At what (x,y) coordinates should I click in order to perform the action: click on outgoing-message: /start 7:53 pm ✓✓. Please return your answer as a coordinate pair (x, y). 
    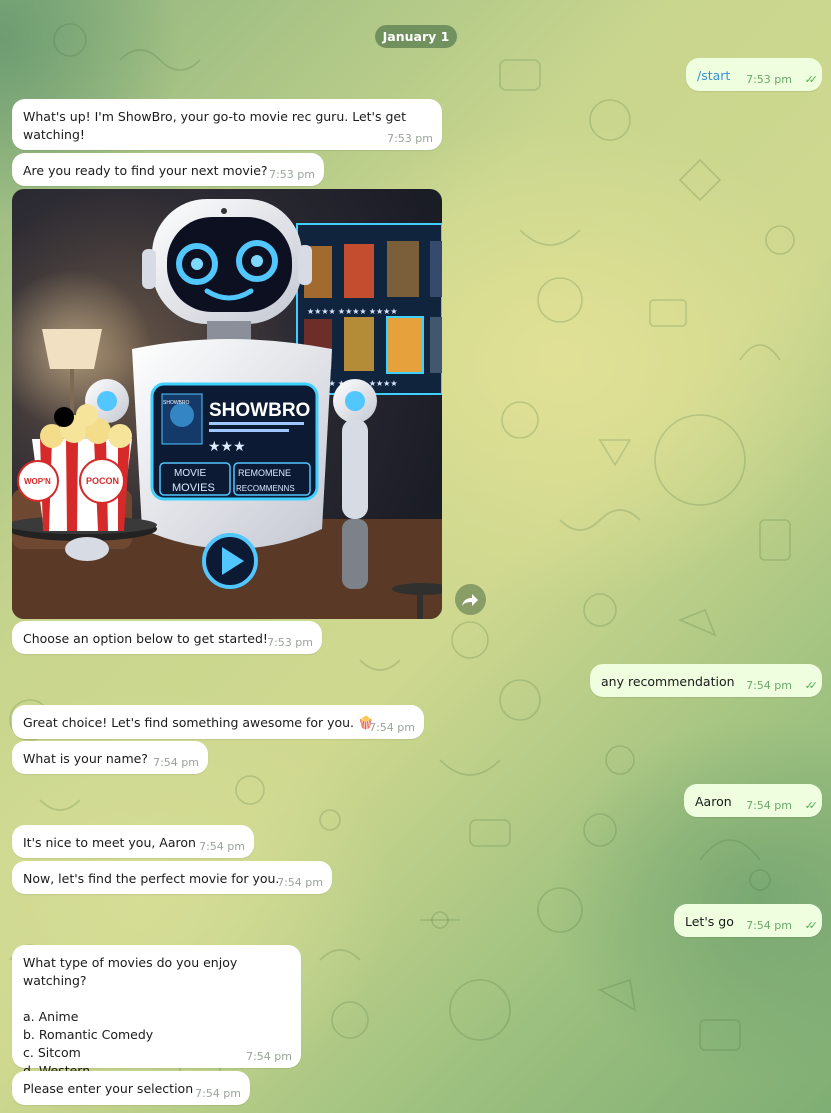
    Looking at the image, I should click on (754, 74).